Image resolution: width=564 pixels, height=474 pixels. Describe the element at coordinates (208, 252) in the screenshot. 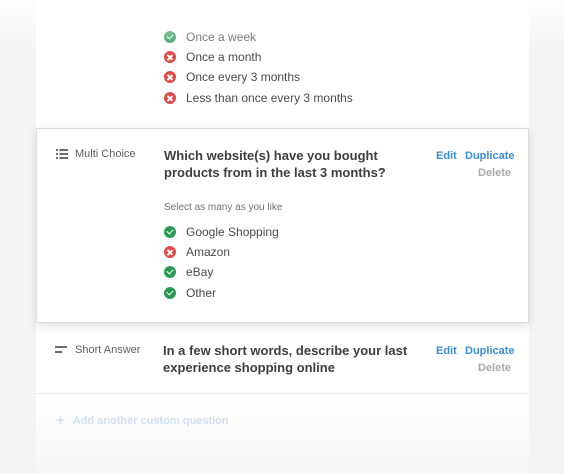

I see `option-label: Amazon` at that location.